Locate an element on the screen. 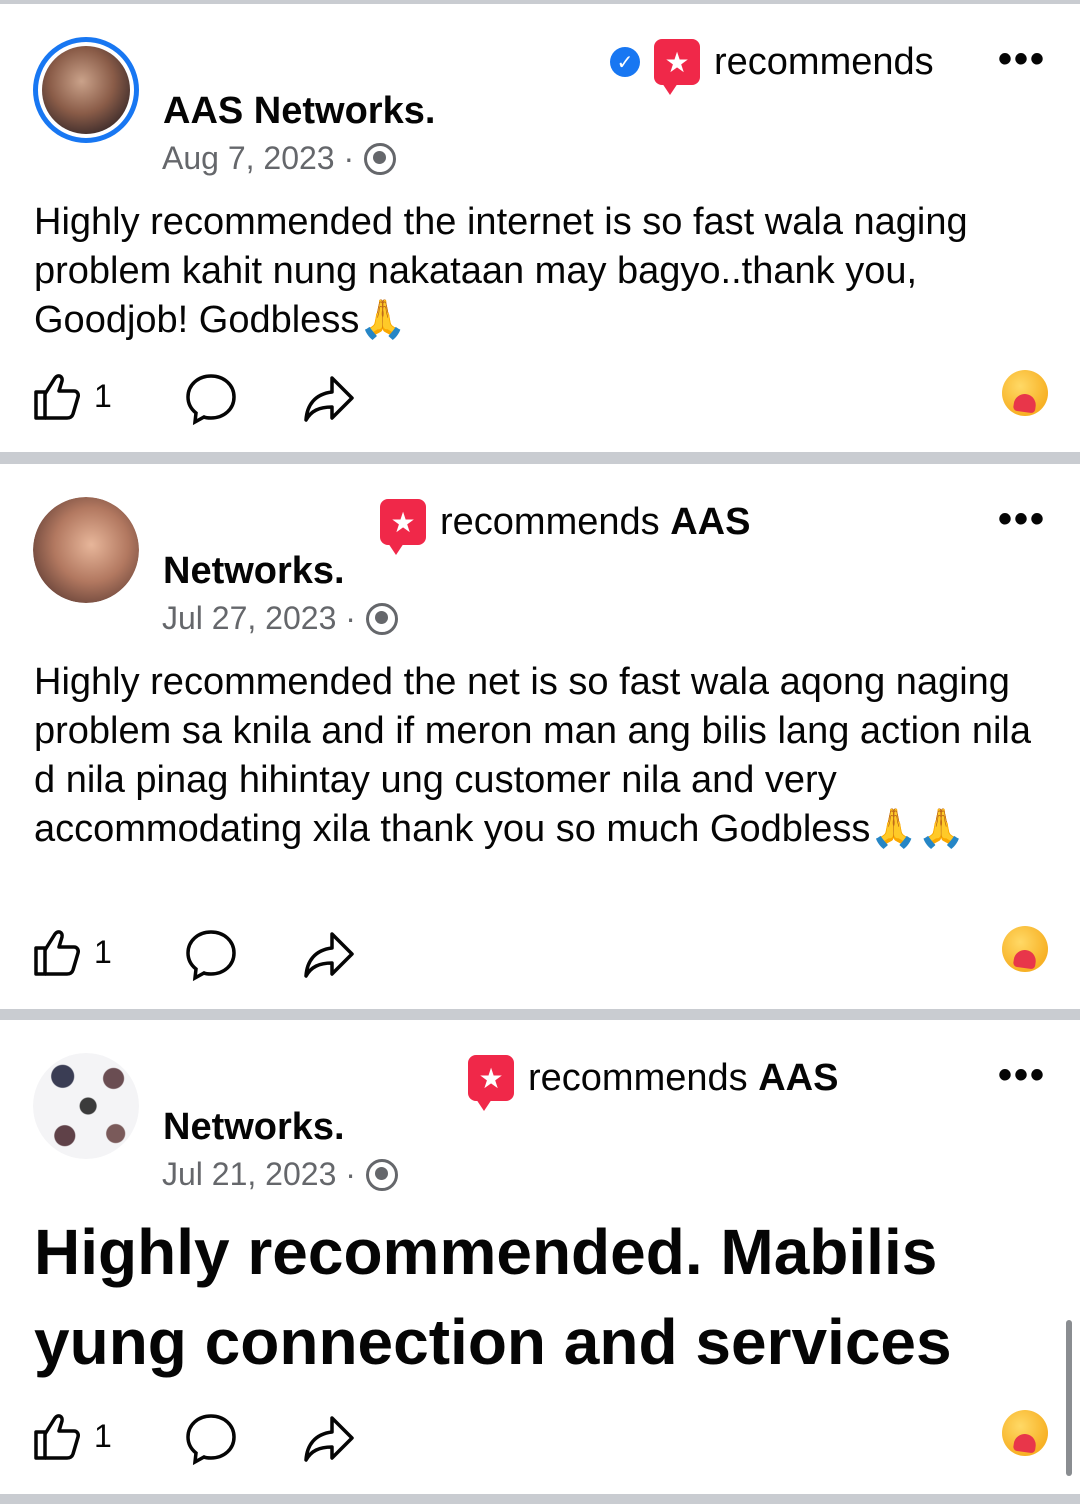 The image size is (1080, 1504). post-date: Aug 7, 2023 · is located at coordinates (279, 158).